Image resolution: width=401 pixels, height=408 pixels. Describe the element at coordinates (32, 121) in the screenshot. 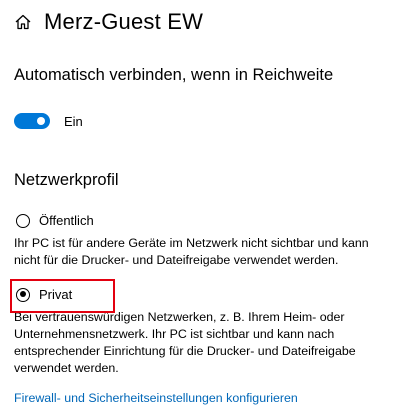

I see `auto-connect-toggle` at that location.